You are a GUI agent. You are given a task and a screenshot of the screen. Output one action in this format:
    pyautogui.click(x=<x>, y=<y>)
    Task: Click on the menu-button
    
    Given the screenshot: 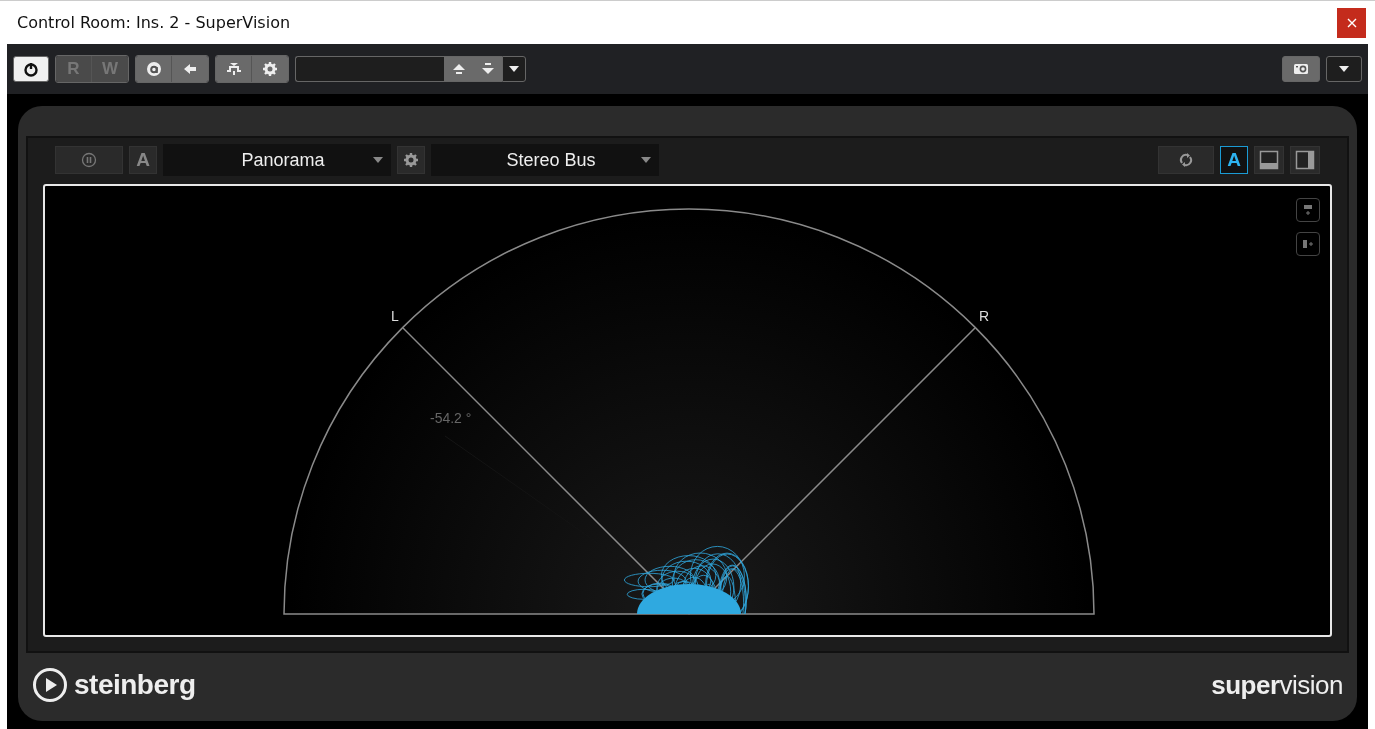 What is the action you would take?
    pyautogui.click(x=1344, y=69)
    